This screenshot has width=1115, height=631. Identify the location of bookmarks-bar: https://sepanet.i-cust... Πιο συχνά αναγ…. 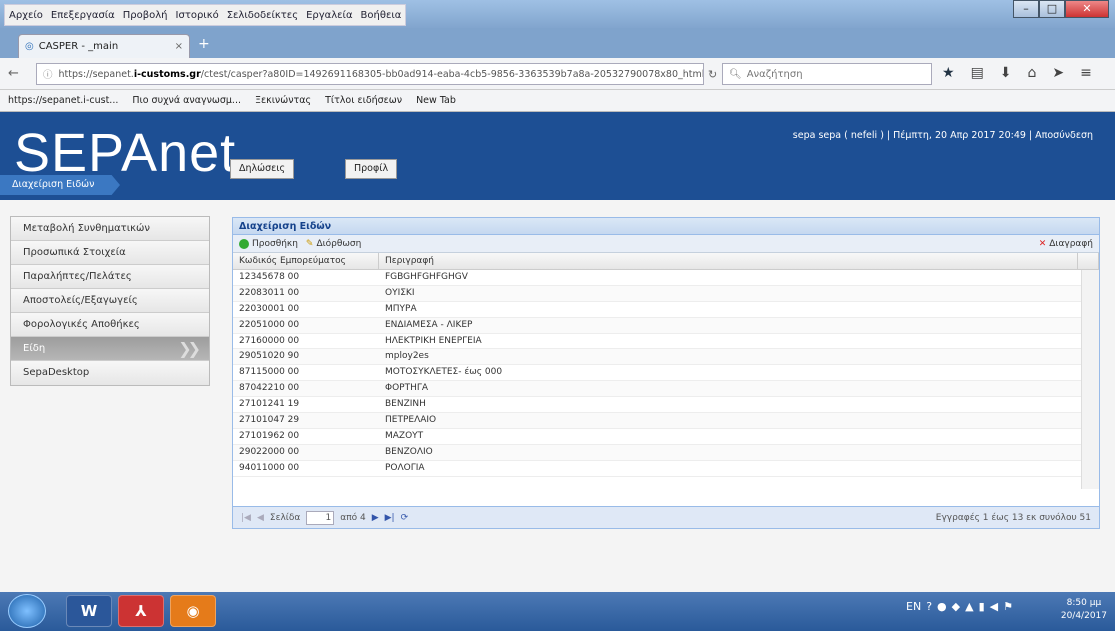
(557, 101).